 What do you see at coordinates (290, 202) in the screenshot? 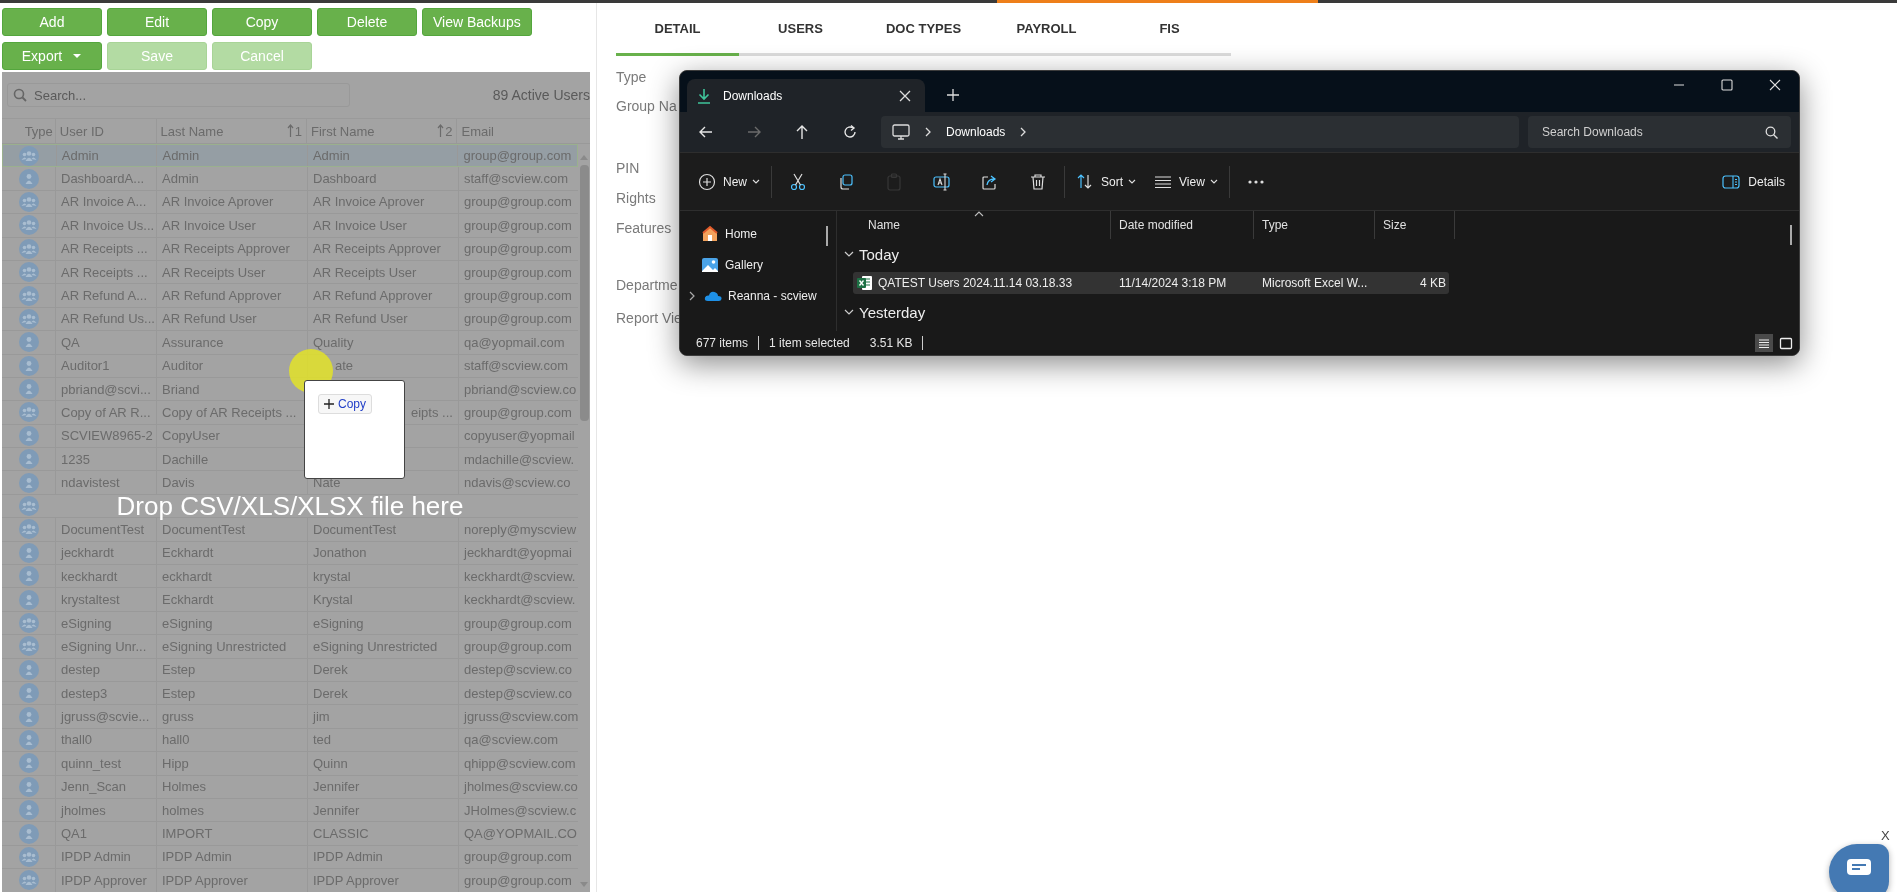
I see `table-row: AR Invoice A... AR Invoice Aprover AR Invoice Aprover group@group.com` at bounding box center [290, 202].